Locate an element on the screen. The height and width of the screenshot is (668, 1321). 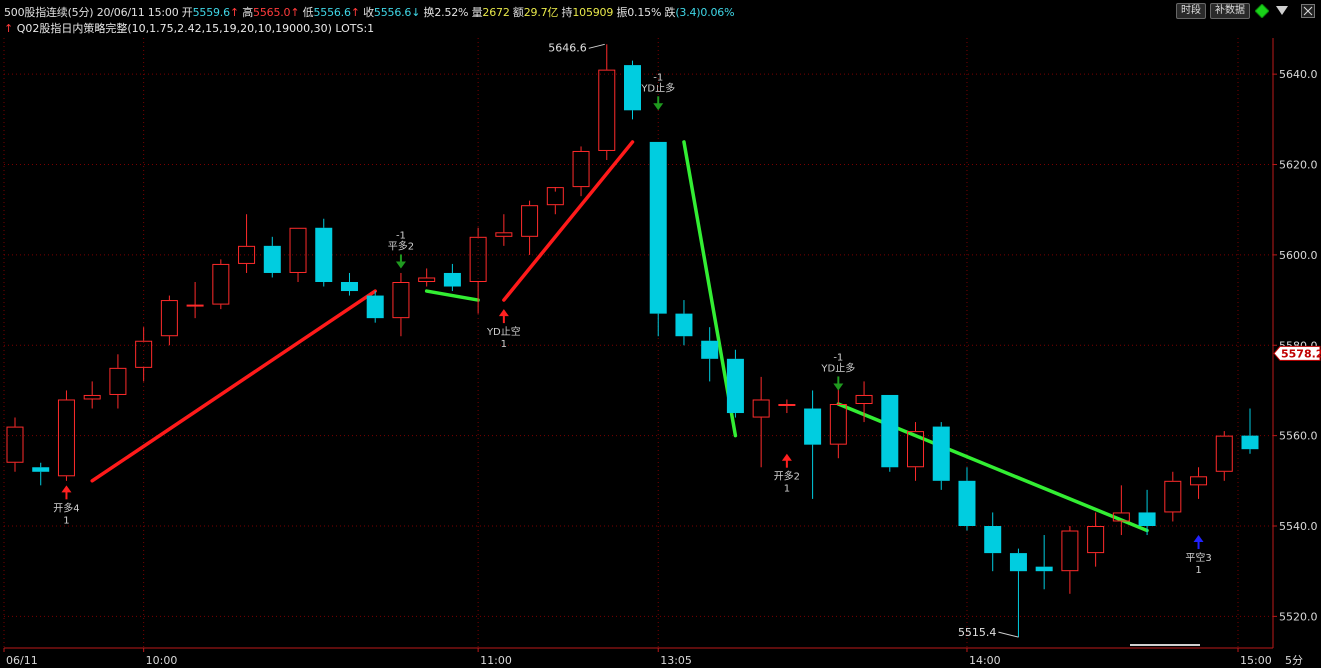
trade-signal: 平空31 is located at coordinates (1198, 555).